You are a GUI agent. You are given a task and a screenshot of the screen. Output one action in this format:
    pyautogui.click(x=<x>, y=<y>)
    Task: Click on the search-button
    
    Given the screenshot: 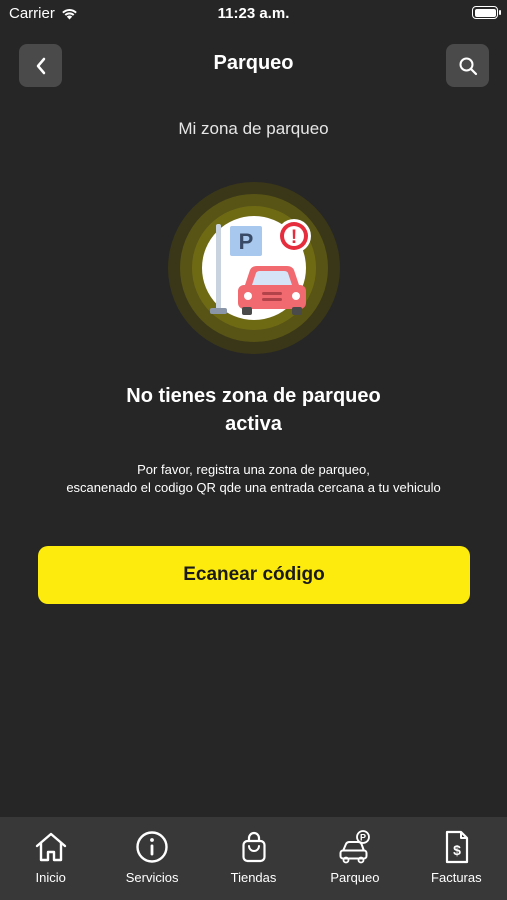 What is the action you would take?
    pyautogui.click(x=467, y=65)
    